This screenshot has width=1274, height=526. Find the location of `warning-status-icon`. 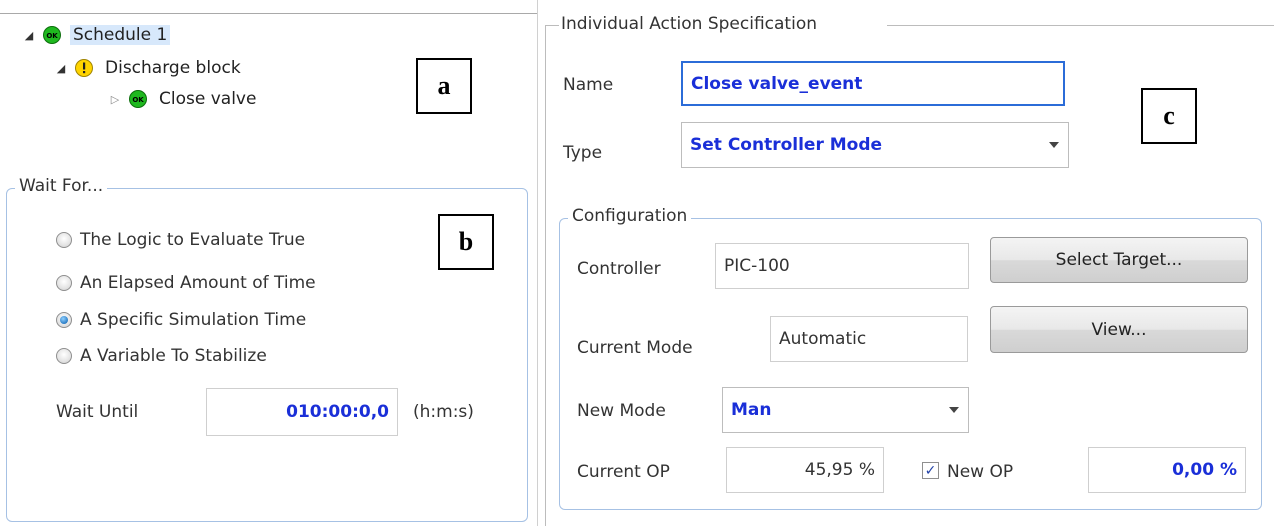

warning-status-icon is located at coordinates (84, 68).